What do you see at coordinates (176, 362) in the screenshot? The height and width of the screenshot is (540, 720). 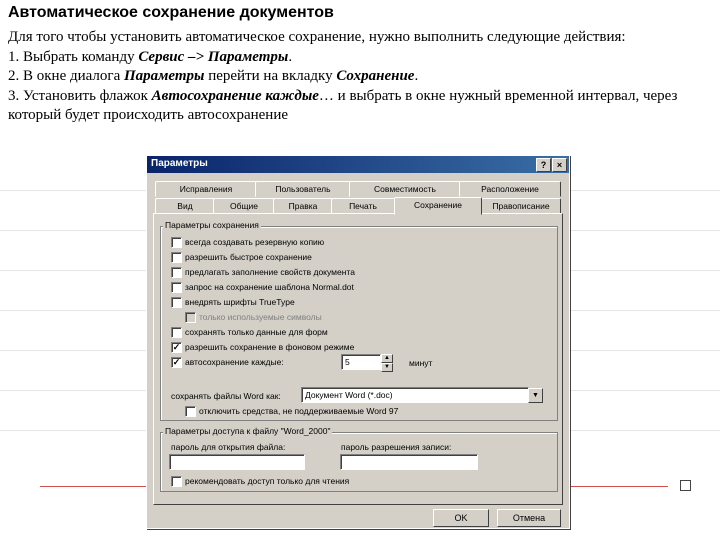 I see `autosave-checkbox: ✓` at bounding box center [176, 362].